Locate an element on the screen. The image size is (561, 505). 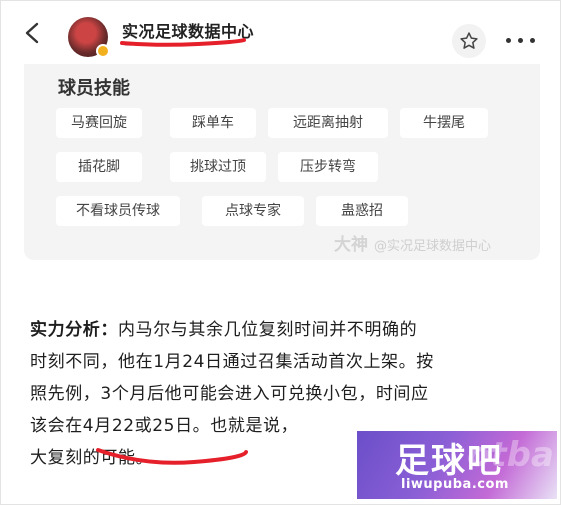
site-logo: otba 足球吧 liwupuba.com is located at coordinates (457, 465).